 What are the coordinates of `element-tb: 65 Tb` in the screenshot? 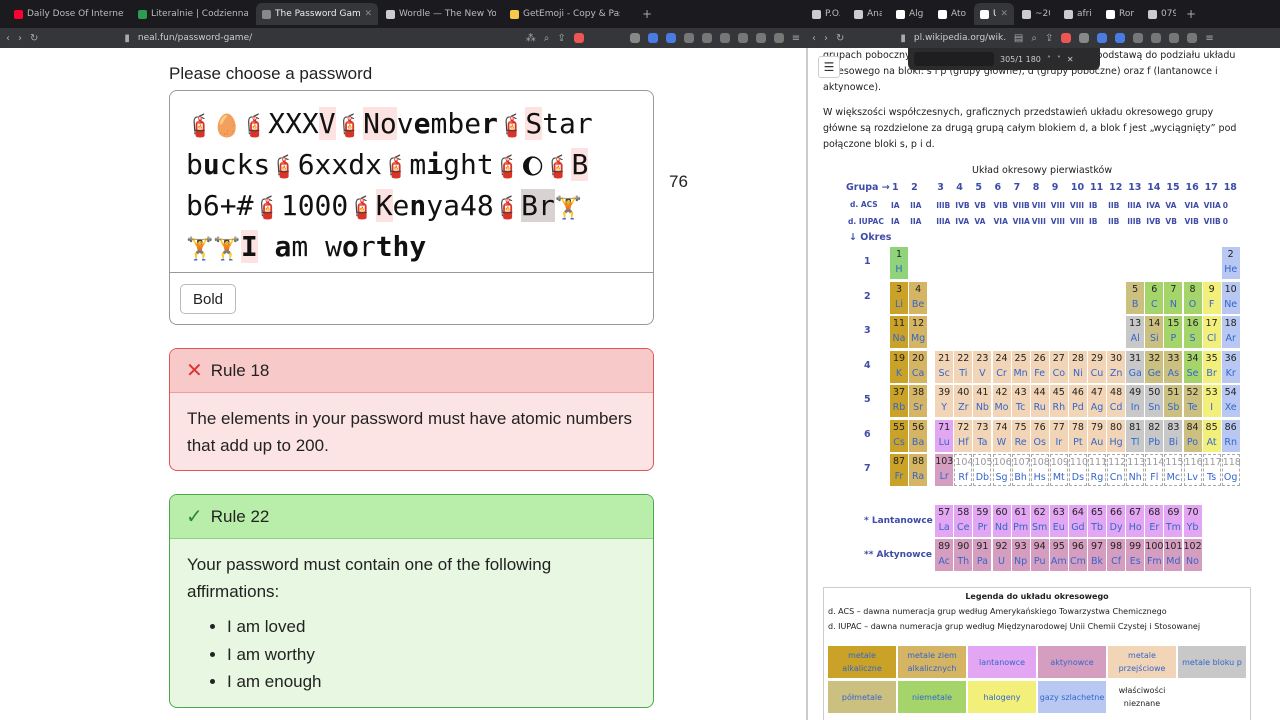 It's located at (1097, 521).